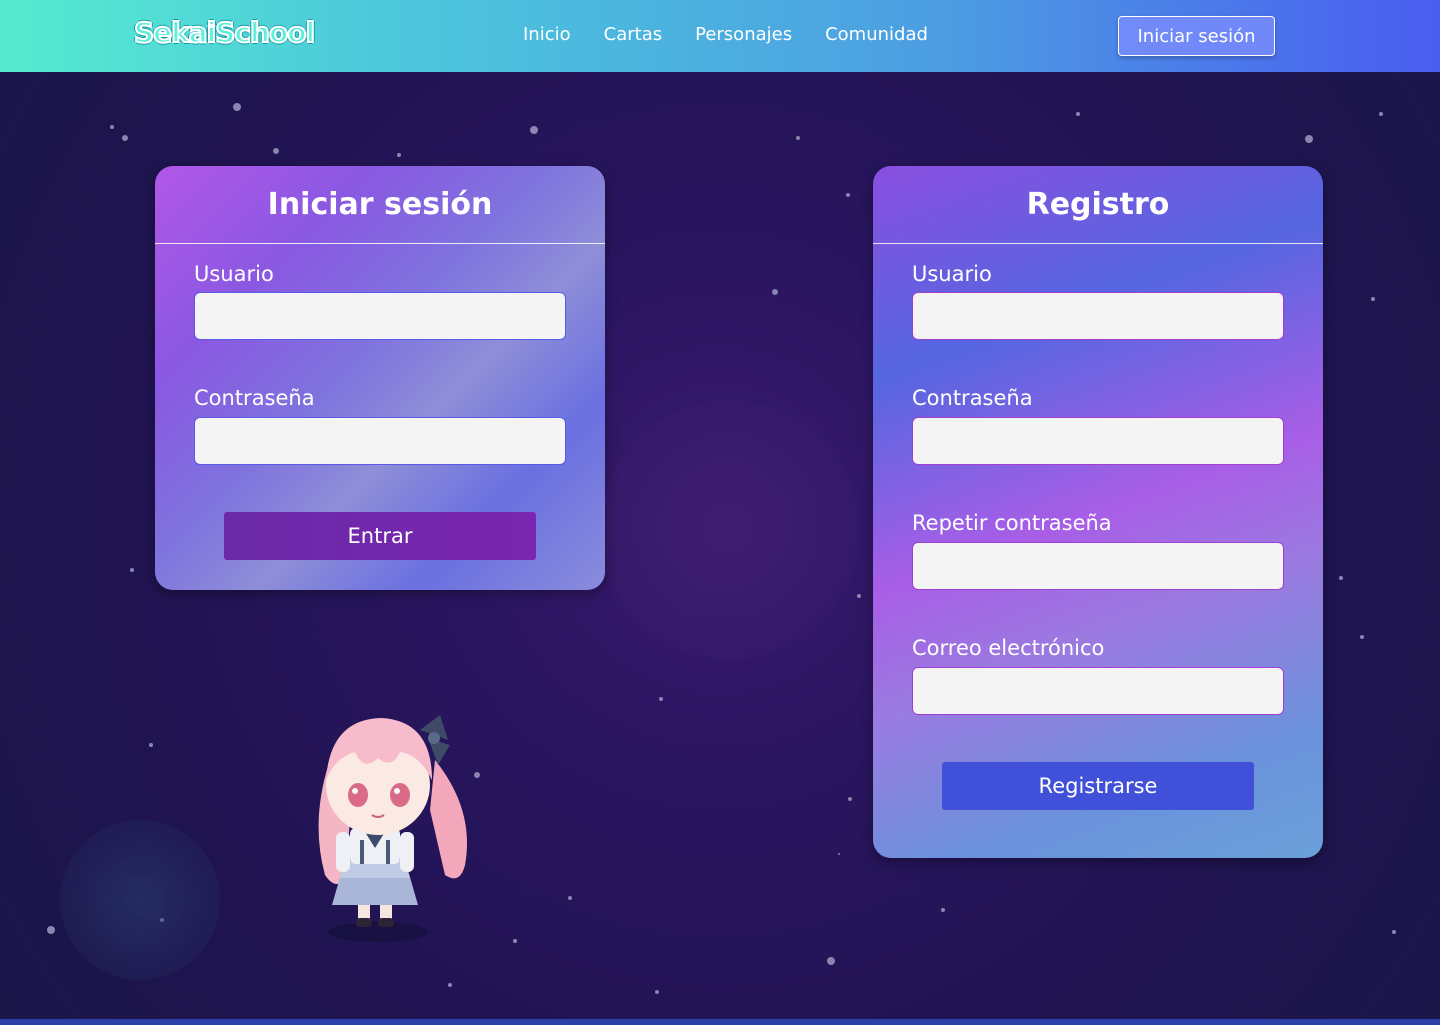 Image resolution: width=1440 pixels, height=1025 pixels. I want to click on register-username-input, so click(1098, 316).